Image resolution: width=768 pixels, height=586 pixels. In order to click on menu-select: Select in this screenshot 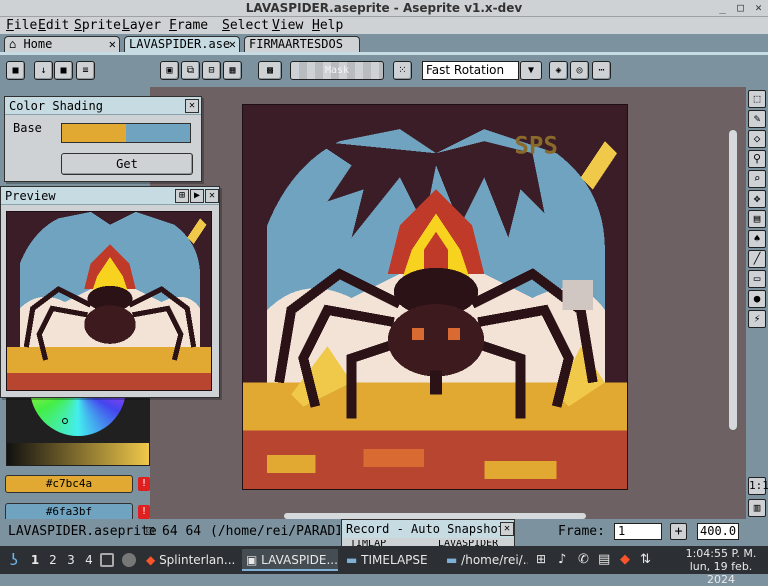, I will do `click(245, 25)`.